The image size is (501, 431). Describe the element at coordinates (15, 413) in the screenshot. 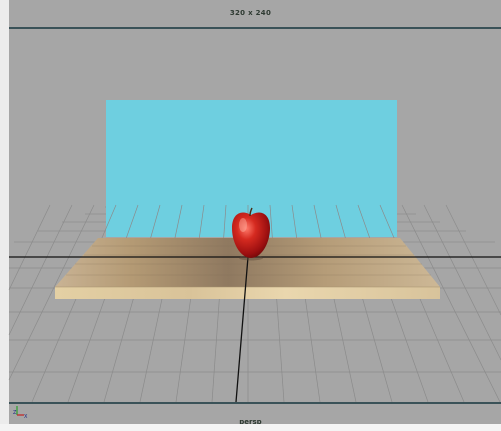

I see `axis-z-label: Z` at that location.